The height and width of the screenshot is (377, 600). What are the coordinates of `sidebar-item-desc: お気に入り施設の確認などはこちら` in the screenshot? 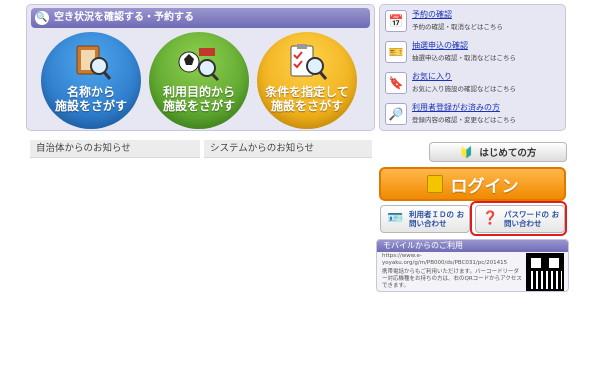 It's located at (464, 89).